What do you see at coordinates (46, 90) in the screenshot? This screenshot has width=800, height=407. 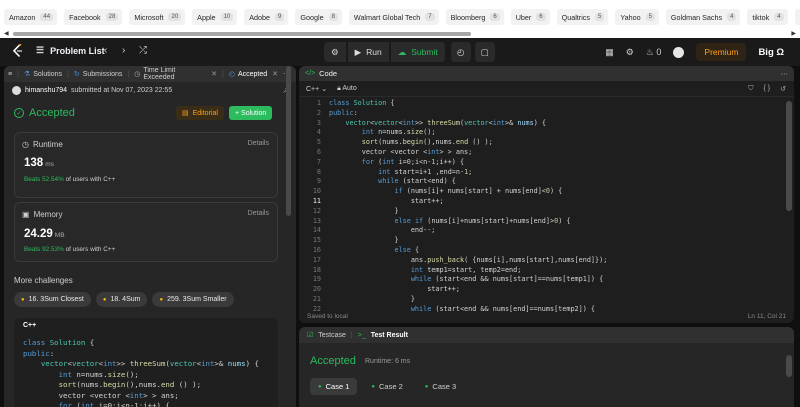 I see `submitter-name: himanshu794` at bounding box center [46, 90].